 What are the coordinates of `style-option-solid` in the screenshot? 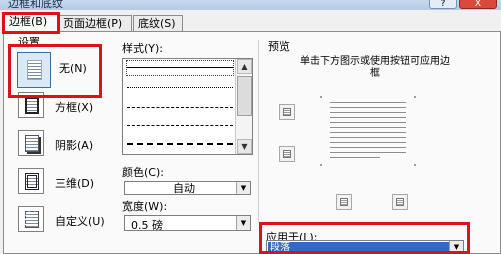 It's located at (180, 68).